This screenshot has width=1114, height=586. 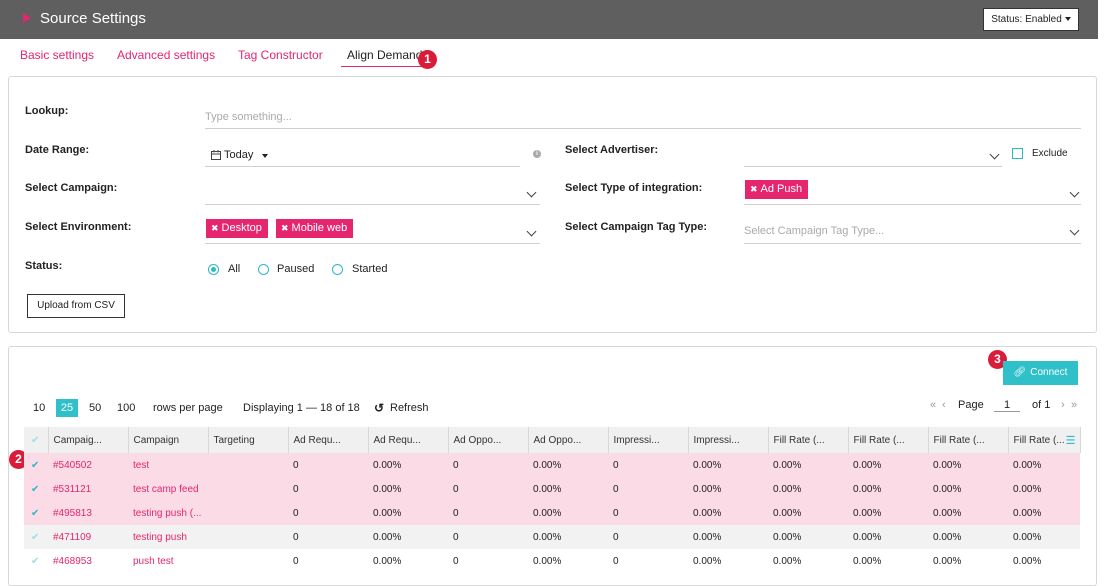 I want to click on cell-campaign-name: push test, so click(x=168, y=561).